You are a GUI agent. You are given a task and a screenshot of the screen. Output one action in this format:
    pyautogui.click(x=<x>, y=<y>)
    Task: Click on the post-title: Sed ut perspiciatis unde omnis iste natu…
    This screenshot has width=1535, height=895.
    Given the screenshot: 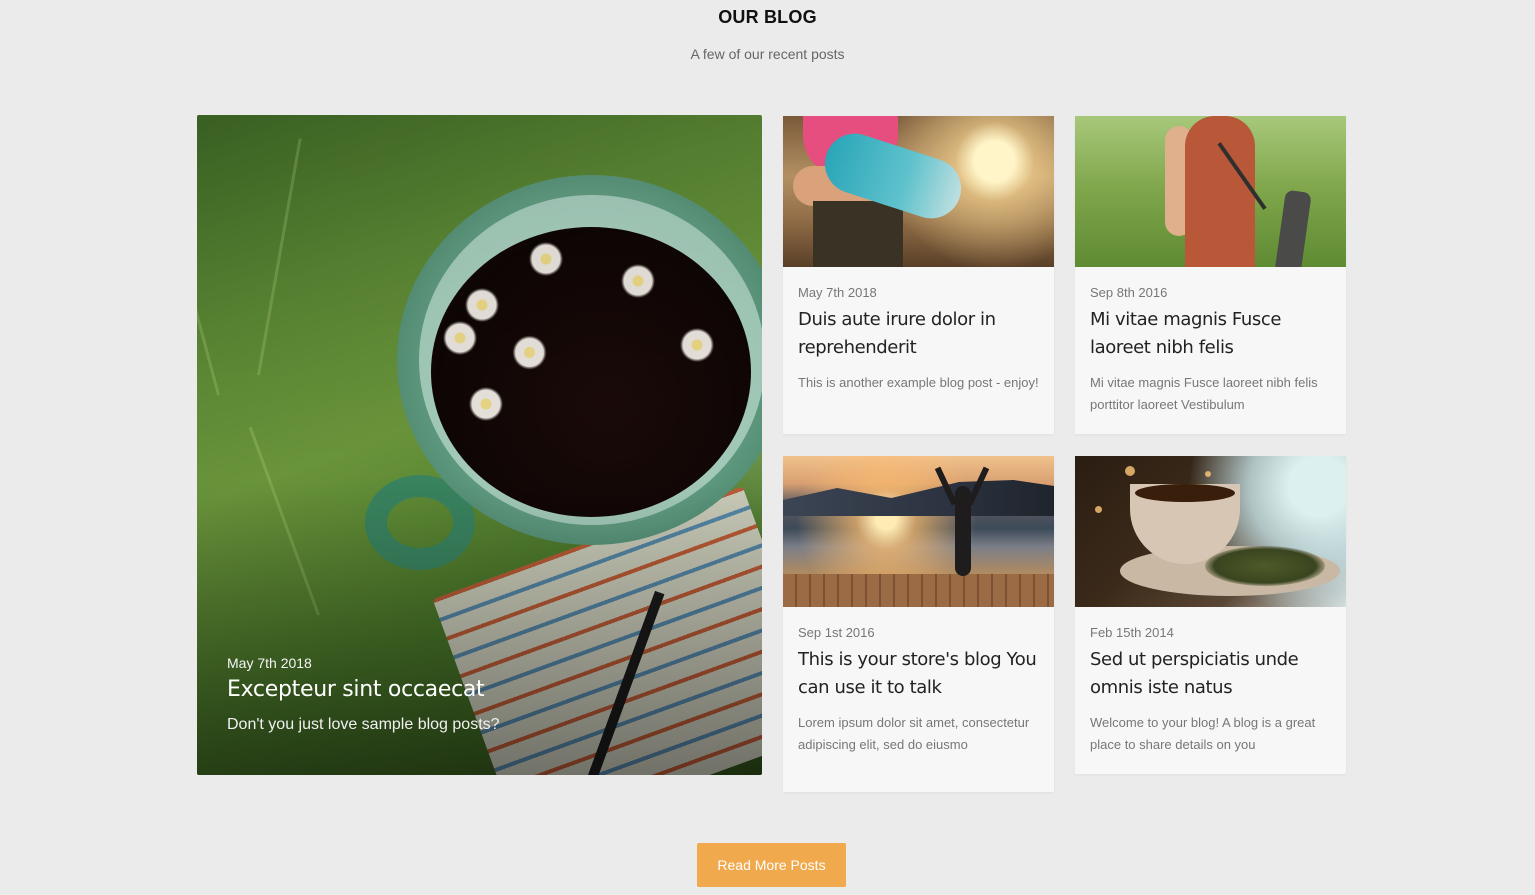 What is the action you would take?
    pyautogui.click(x=1210, y=674)
    